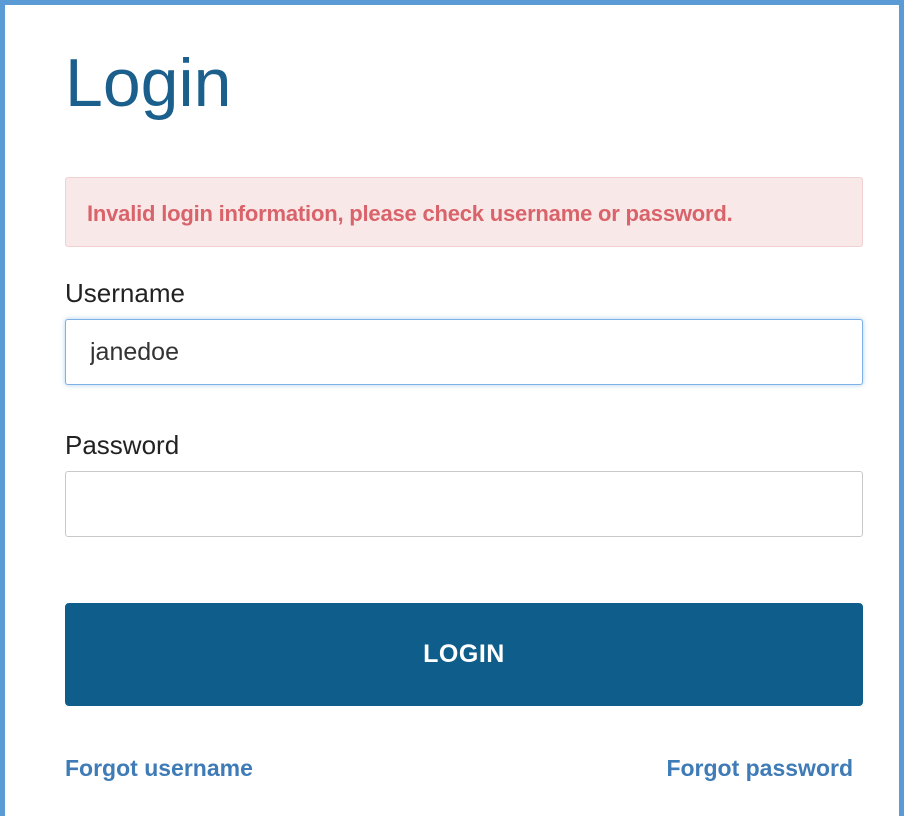 The image size is (904, 816). Describe the element at coordinates (148, 83) in the screenshot. I see `page-title: Login` at that location.